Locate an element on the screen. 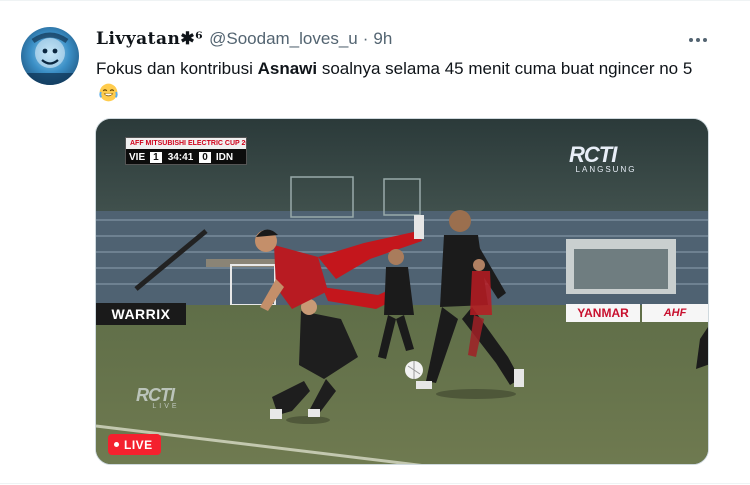  more-options-icon is located at coordinates (698, 40).